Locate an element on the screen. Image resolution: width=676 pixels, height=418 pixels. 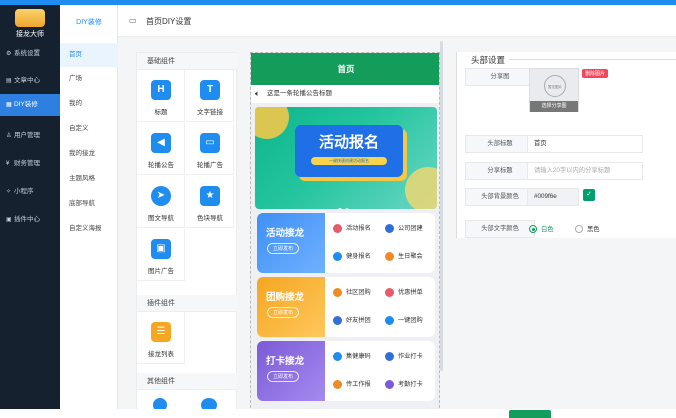
card-groupbuy: 团购接龙 立即发布 社区团购 优惠拼单 好友拼团 一键团购 is located at coordinates (346, 307).